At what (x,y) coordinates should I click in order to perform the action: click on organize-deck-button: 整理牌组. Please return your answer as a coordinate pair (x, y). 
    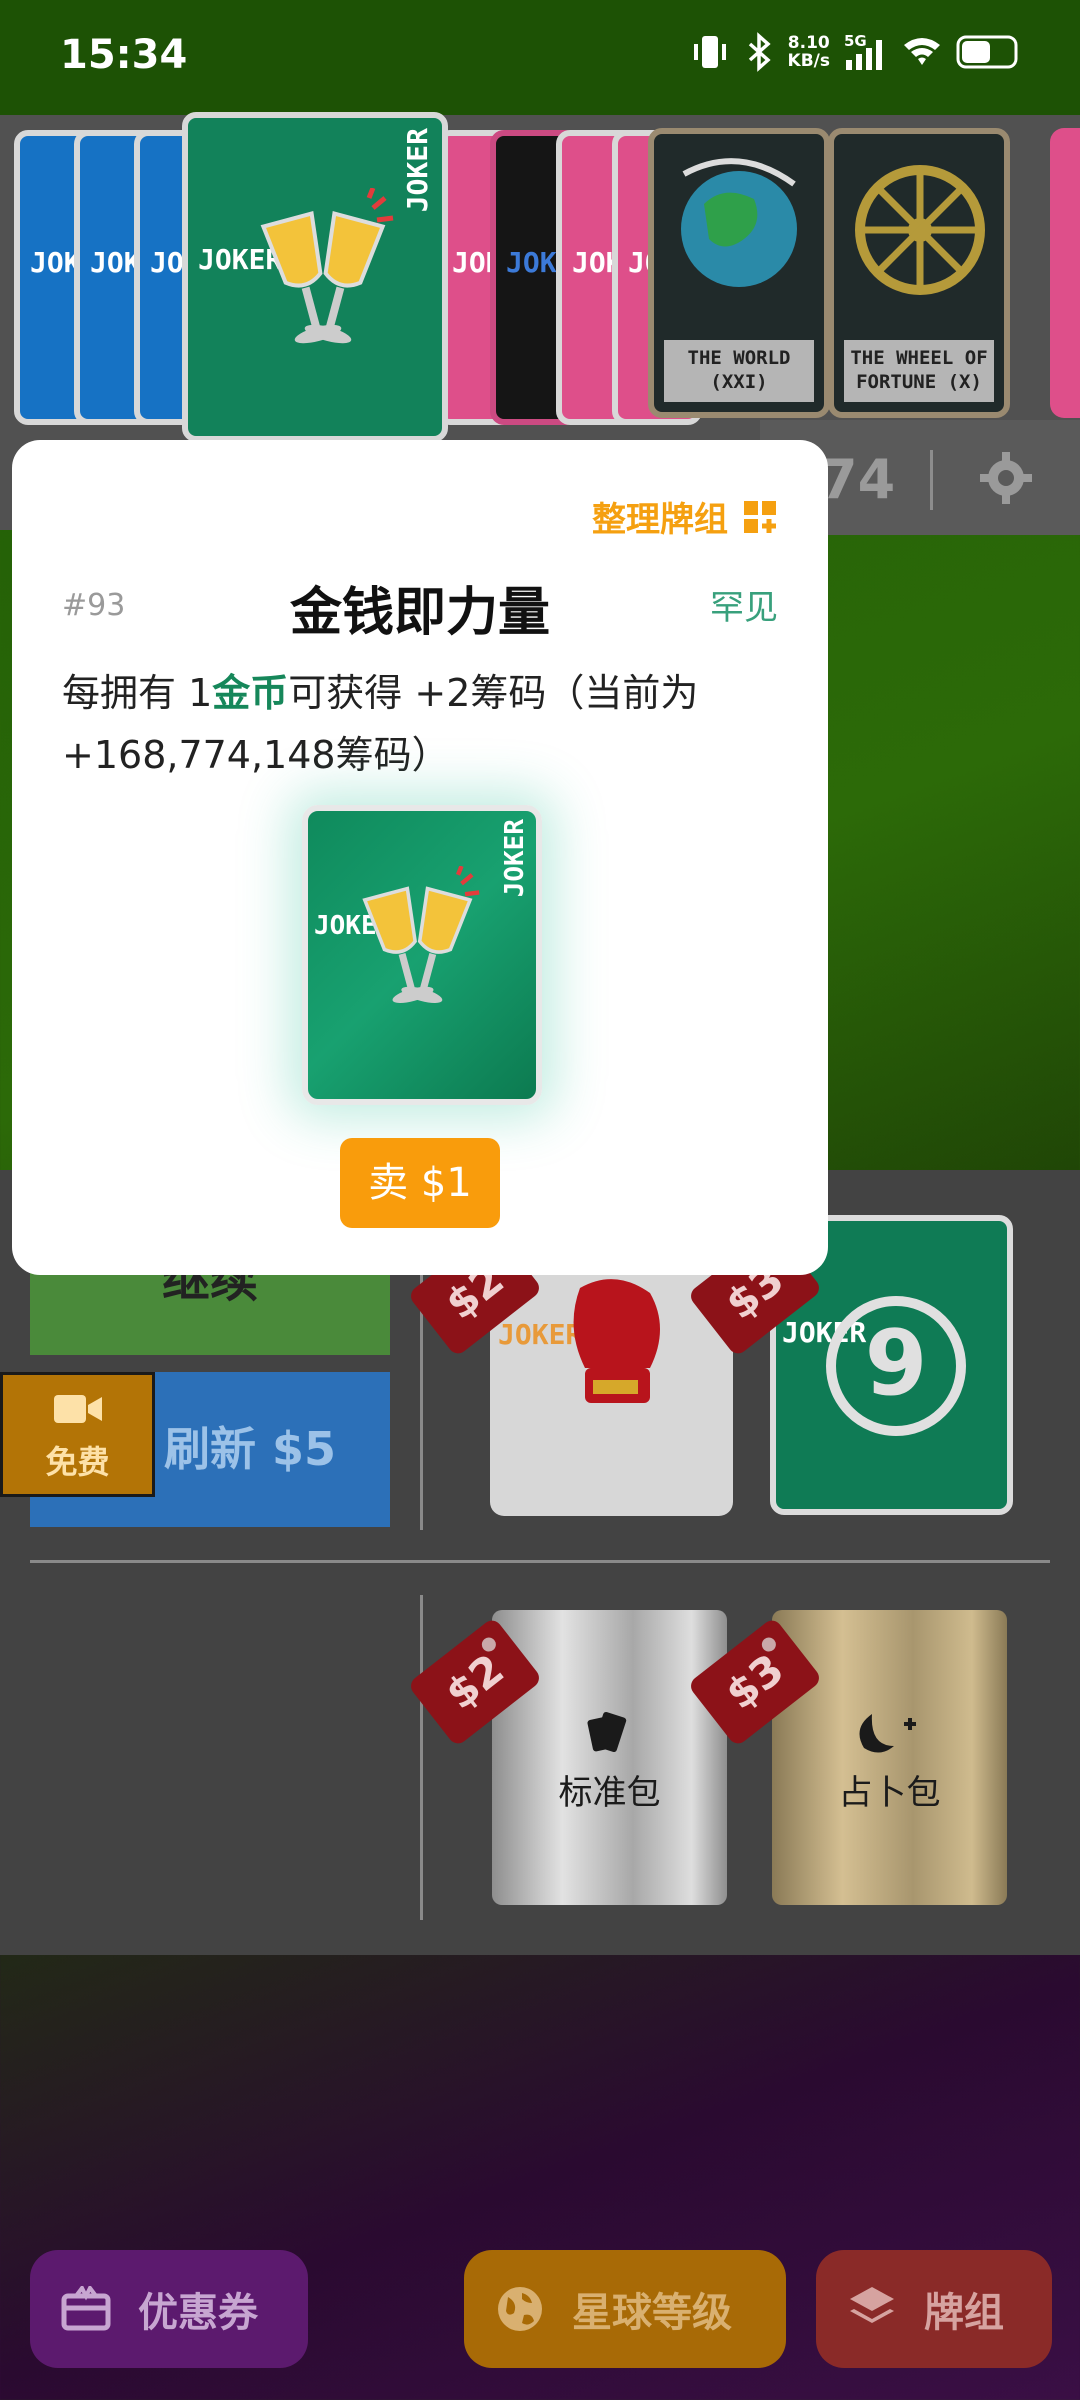
    Looking at the image, I should click on (685, 516).